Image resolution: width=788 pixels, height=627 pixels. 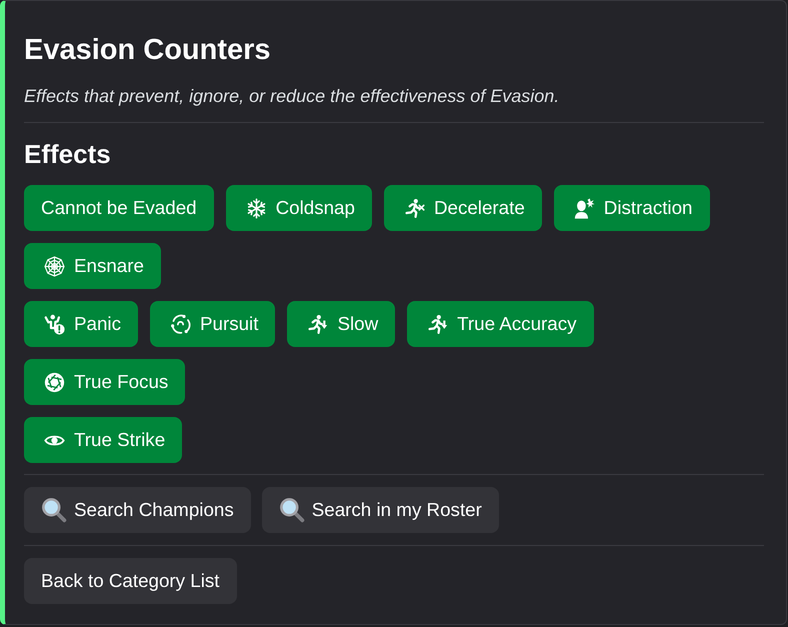 What do you see at coordinates (103, 440) in the screenshot?
I see `effect-button: True Strike` at bounding box center [103, 440].